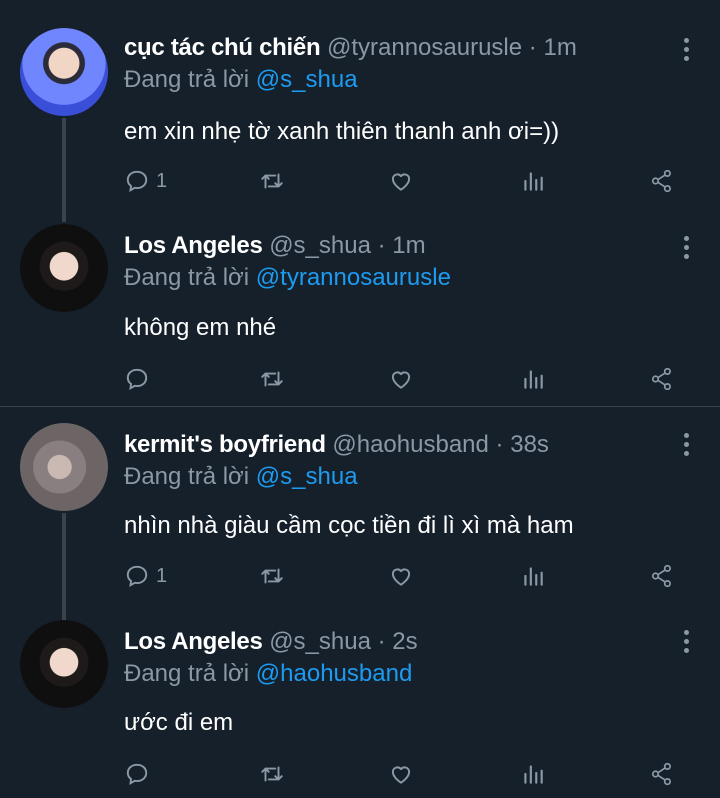 The width and height of the screenshot is (720, 798). I want to click on replying-to: Đang trả lời @haohusband, so click(268, 674).